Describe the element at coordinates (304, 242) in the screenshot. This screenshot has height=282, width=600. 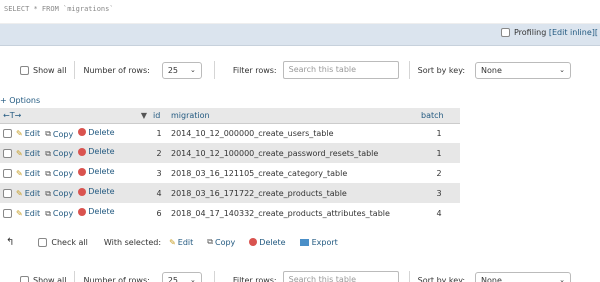
I see `export-icon` at that location.